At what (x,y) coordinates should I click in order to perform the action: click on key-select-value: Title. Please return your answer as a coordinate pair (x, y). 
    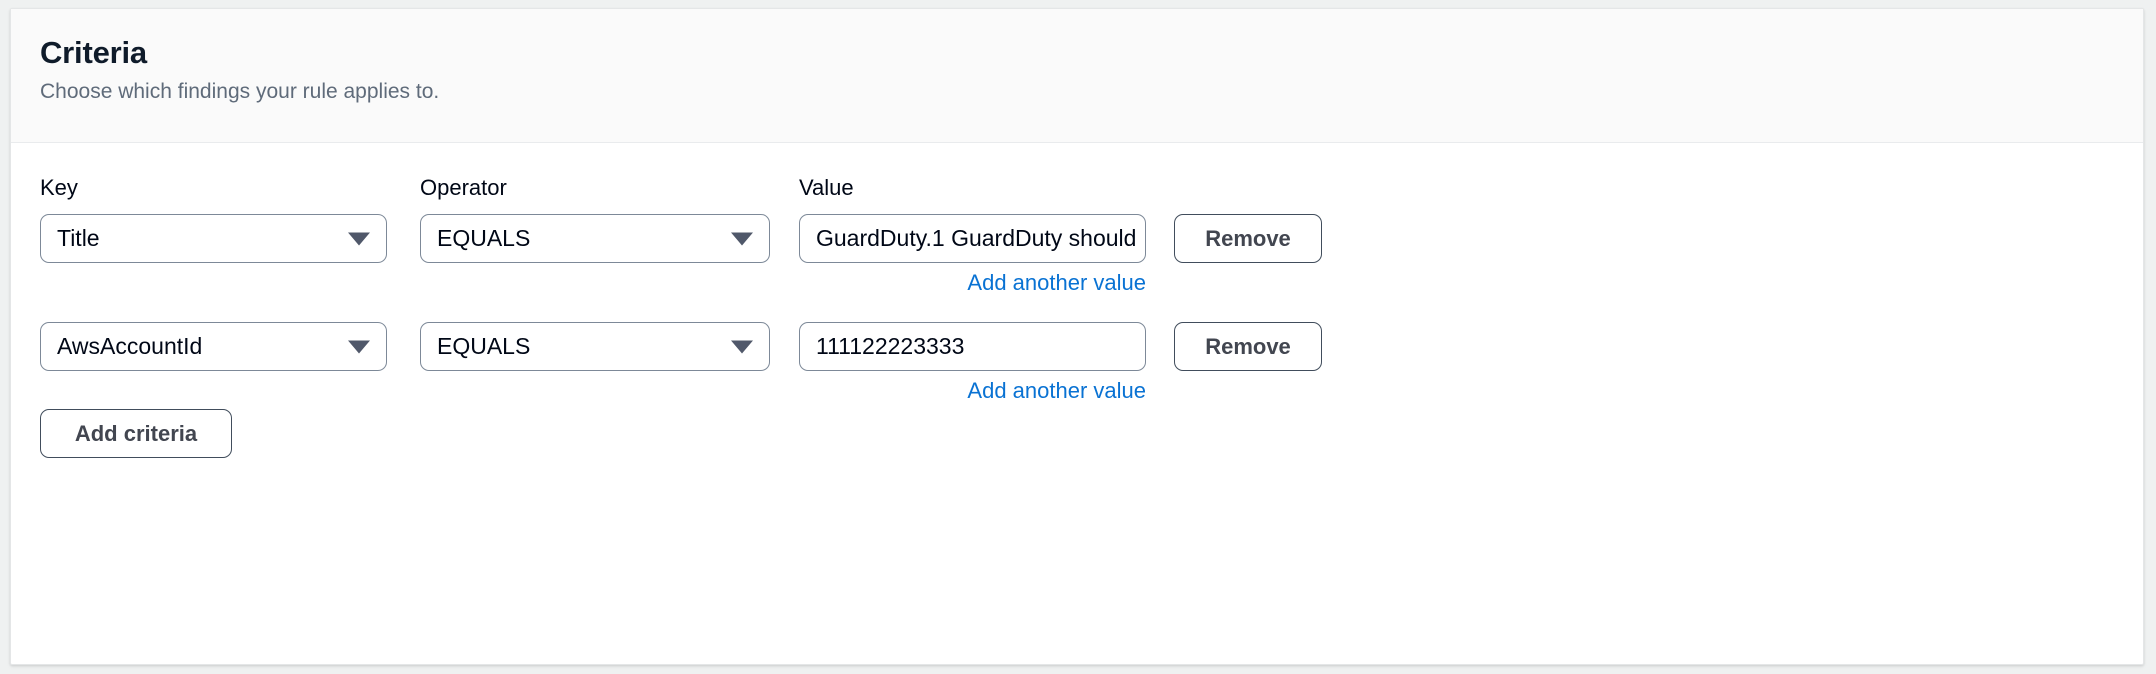
    Looking at the image, I should click on (78, 238).